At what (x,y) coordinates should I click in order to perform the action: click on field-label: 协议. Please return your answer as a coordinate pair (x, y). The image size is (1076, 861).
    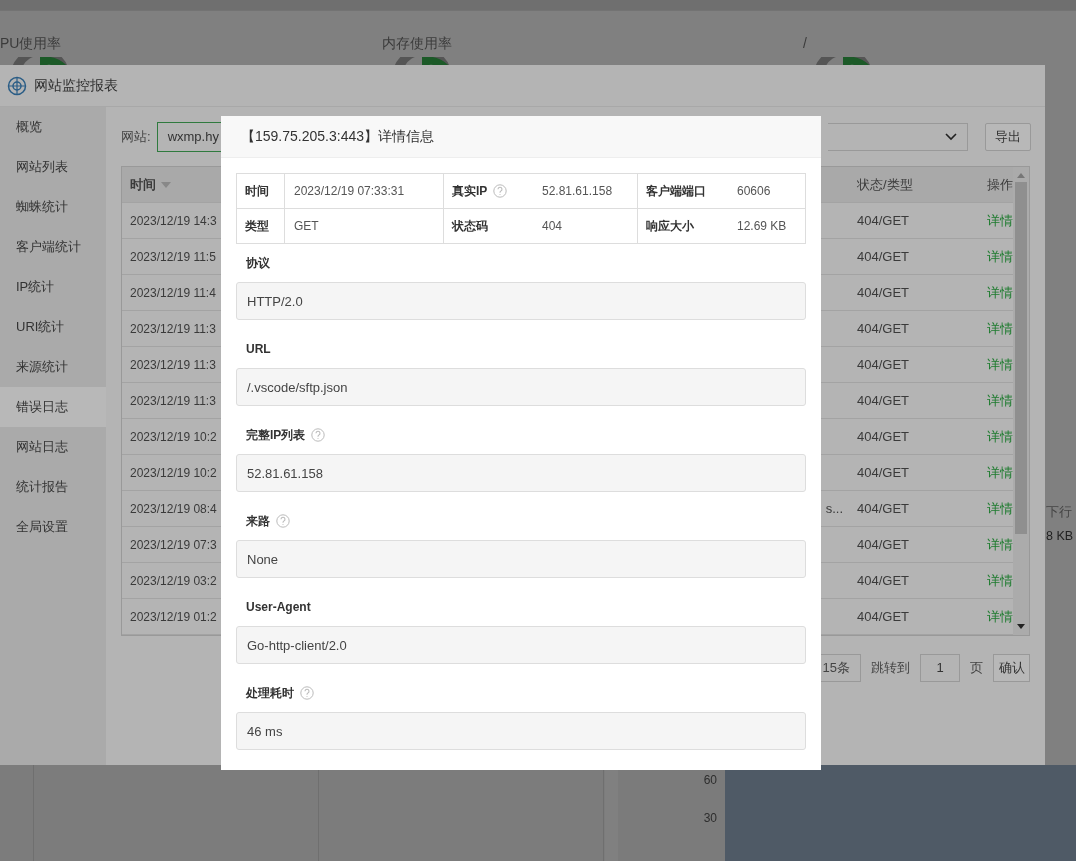
    Looking at the image, I should click on (258, 263).